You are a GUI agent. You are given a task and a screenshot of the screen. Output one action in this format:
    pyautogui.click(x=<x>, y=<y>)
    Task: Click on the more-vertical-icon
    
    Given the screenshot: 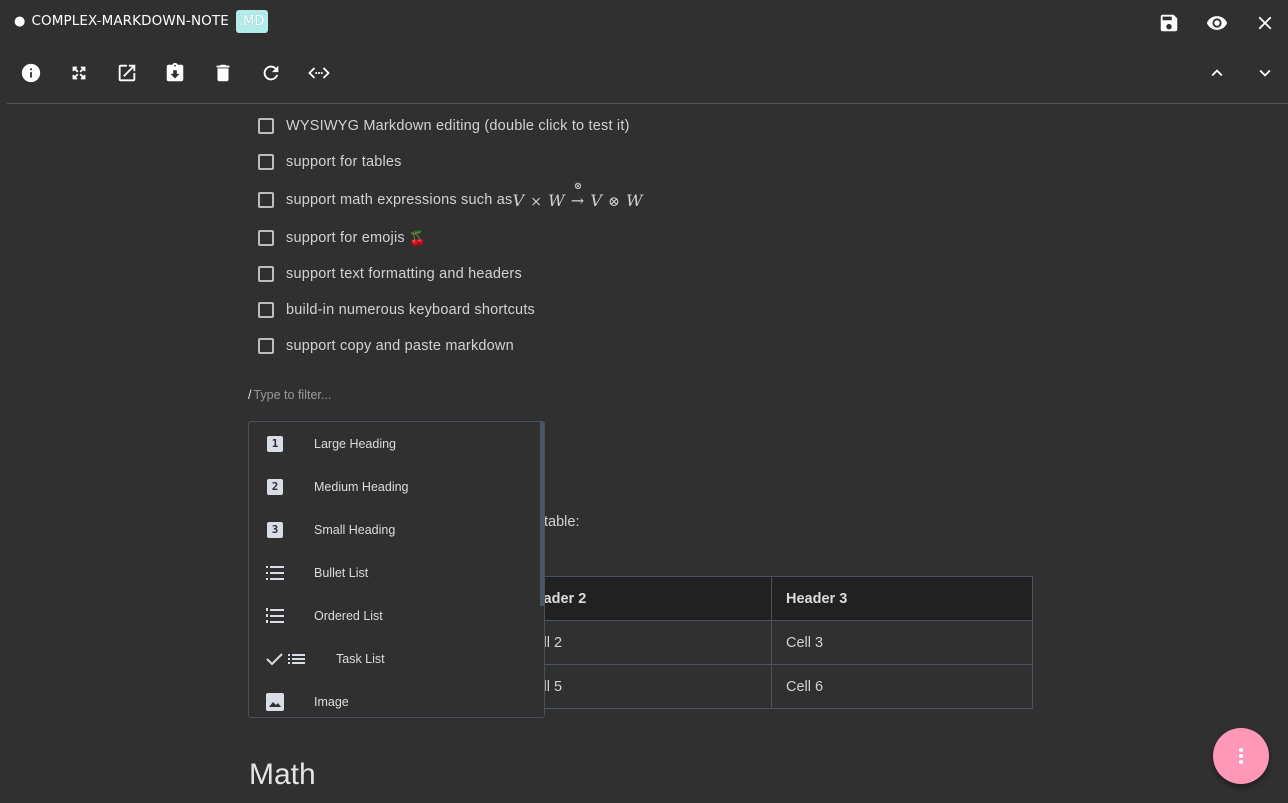 What is the action you would take?
    pyautogui.click(x=1241, y=756)
    